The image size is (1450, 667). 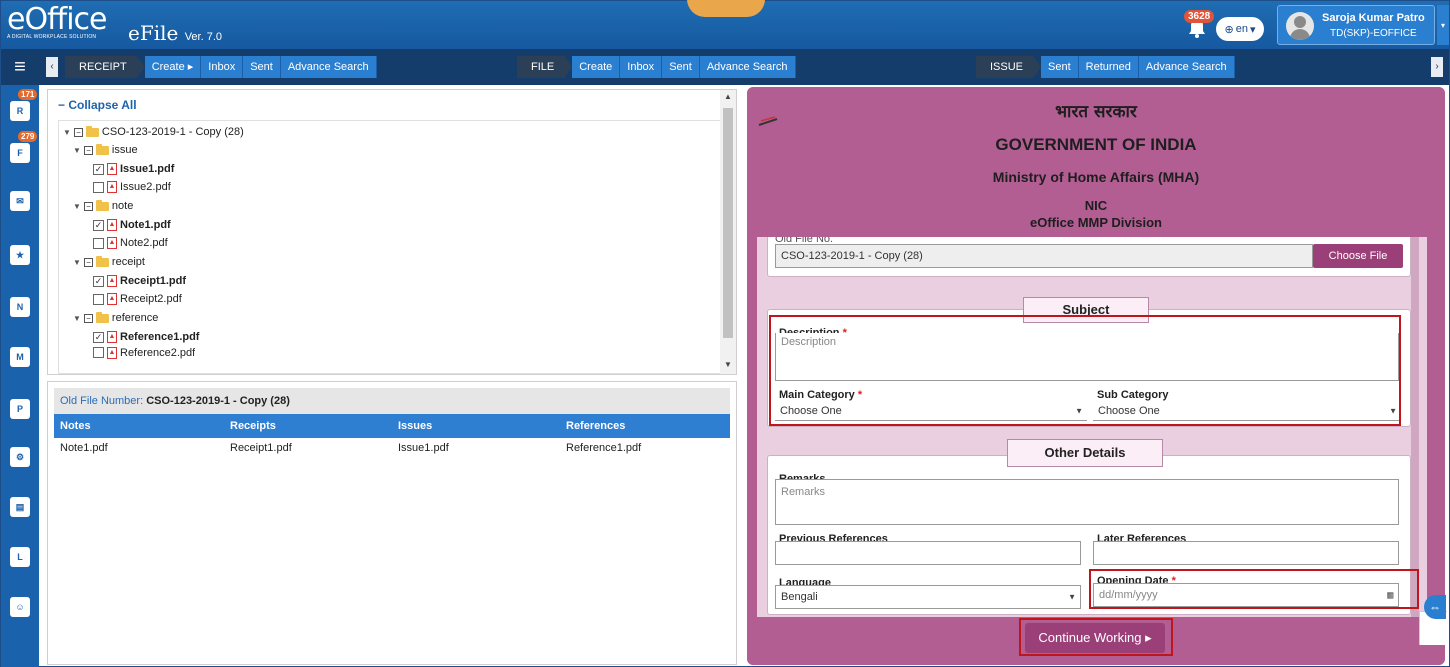 What do you see at coordinates (1060, 67) in the screenshot?
I see `nav-issue-sent: Sent` at bounding box center [1060, 67].